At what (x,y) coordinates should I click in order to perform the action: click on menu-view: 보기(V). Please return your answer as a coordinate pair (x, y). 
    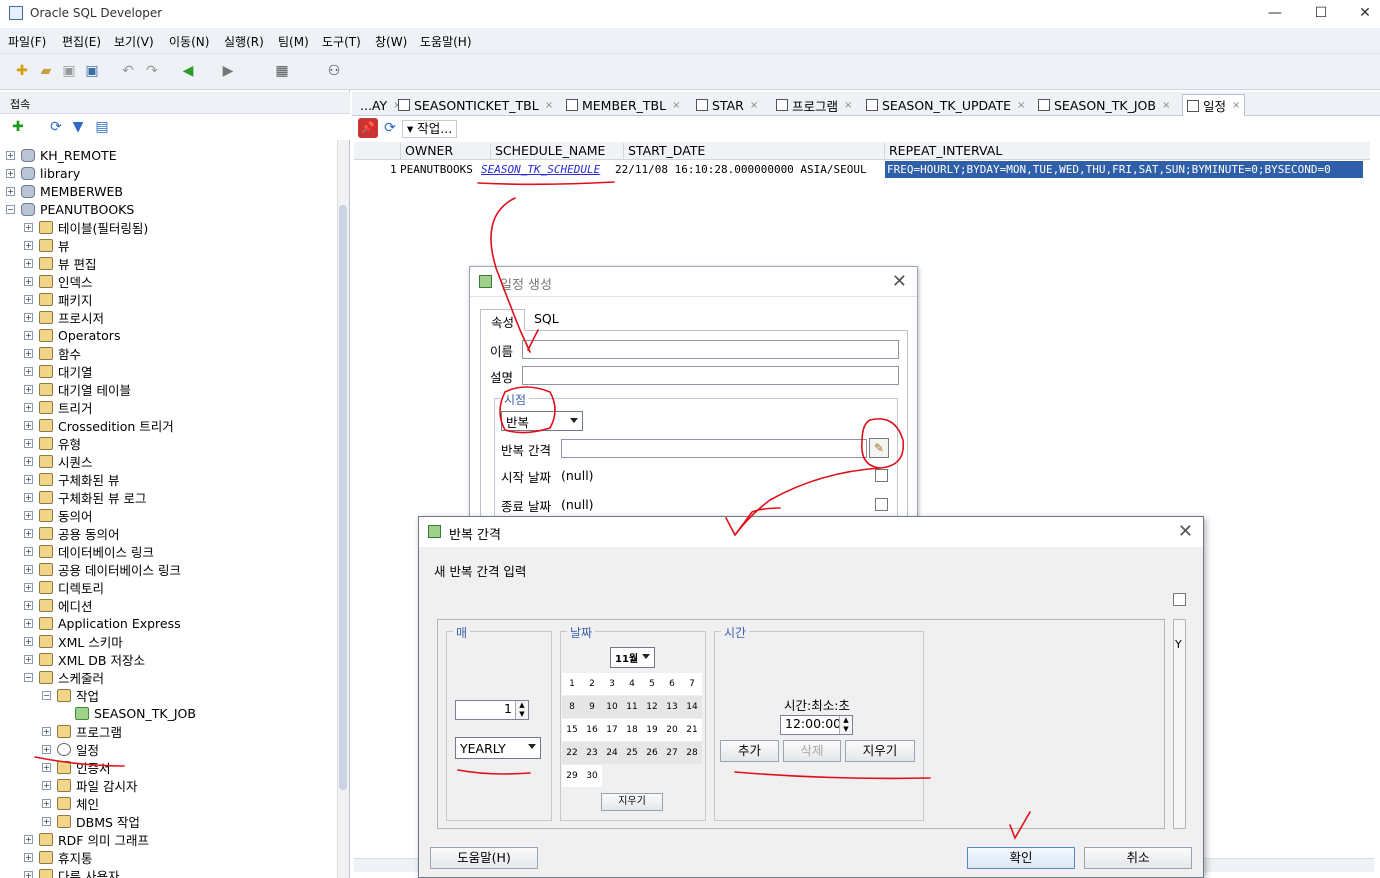
    Looking at the image, I should click on (134, 41).